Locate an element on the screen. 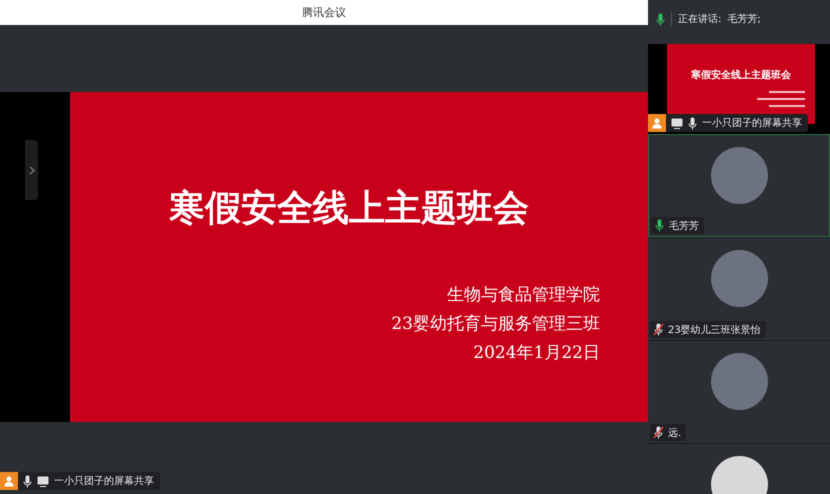 The height and width of the screenshot is (494, 830). participant-name: 远. is located at coordinates (675, 433).